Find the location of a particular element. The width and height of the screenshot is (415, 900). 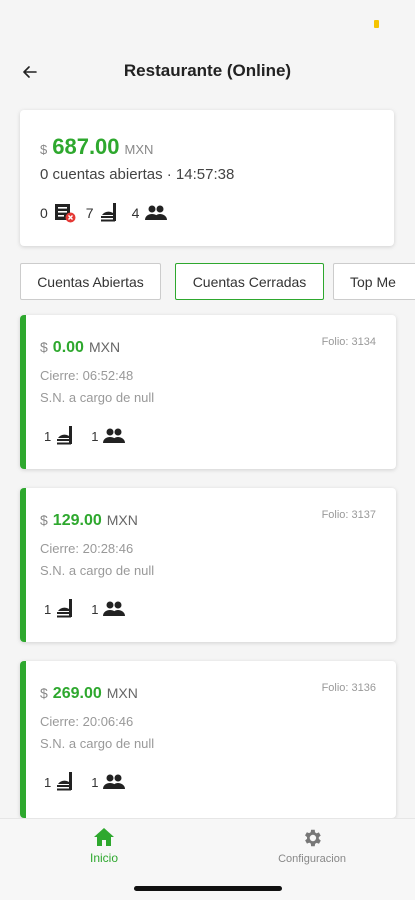

tabs-row: Cuentas Abiertas Cuentas Cerradas Top Me is located at coordinates (217, 282).